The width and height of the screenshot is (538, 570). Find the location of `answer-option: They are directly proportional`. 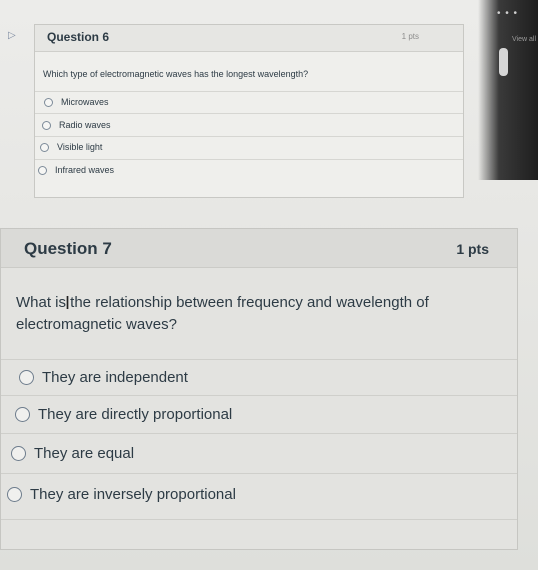

answer-option: They are directly proportional is located at coordinates (123, 414).